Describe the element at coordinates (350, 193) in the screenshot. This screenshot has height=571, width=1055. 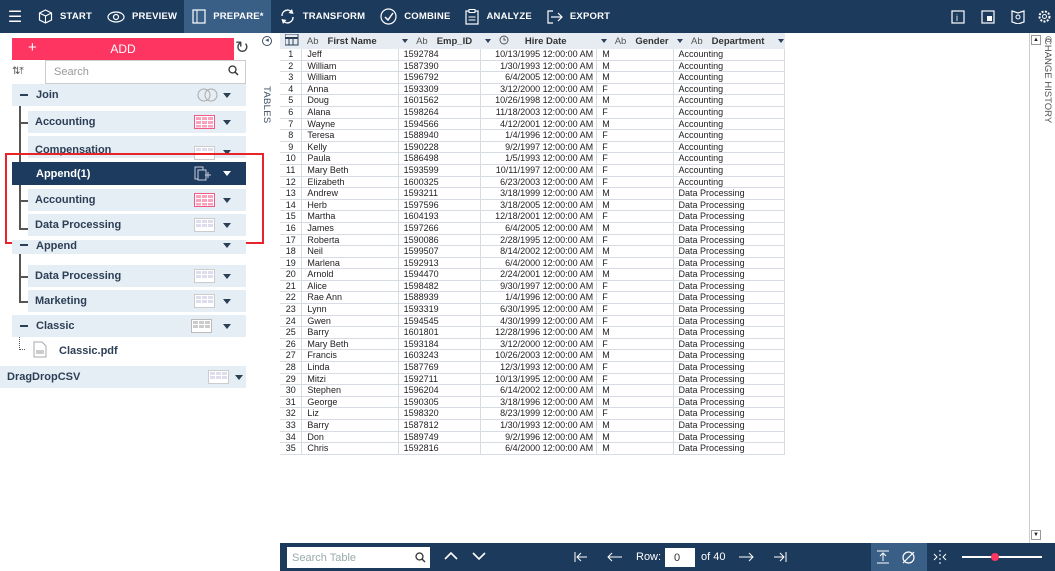
I see `table-cell: Andrew` at that location.